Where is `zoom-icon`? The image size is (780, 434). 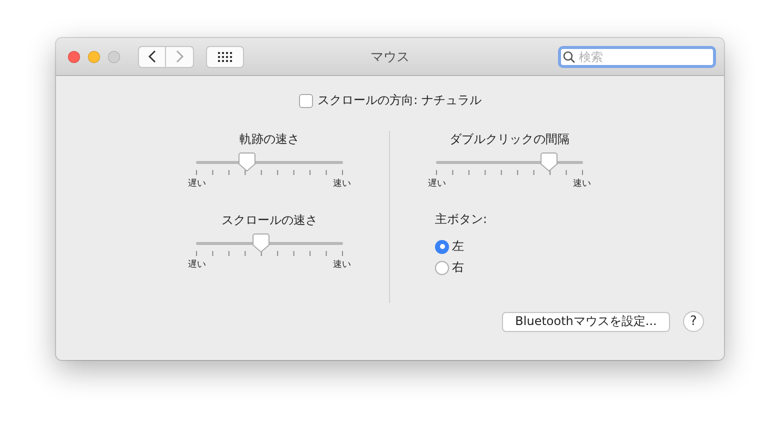
zoom-icon is located at coordinates (114, 56).